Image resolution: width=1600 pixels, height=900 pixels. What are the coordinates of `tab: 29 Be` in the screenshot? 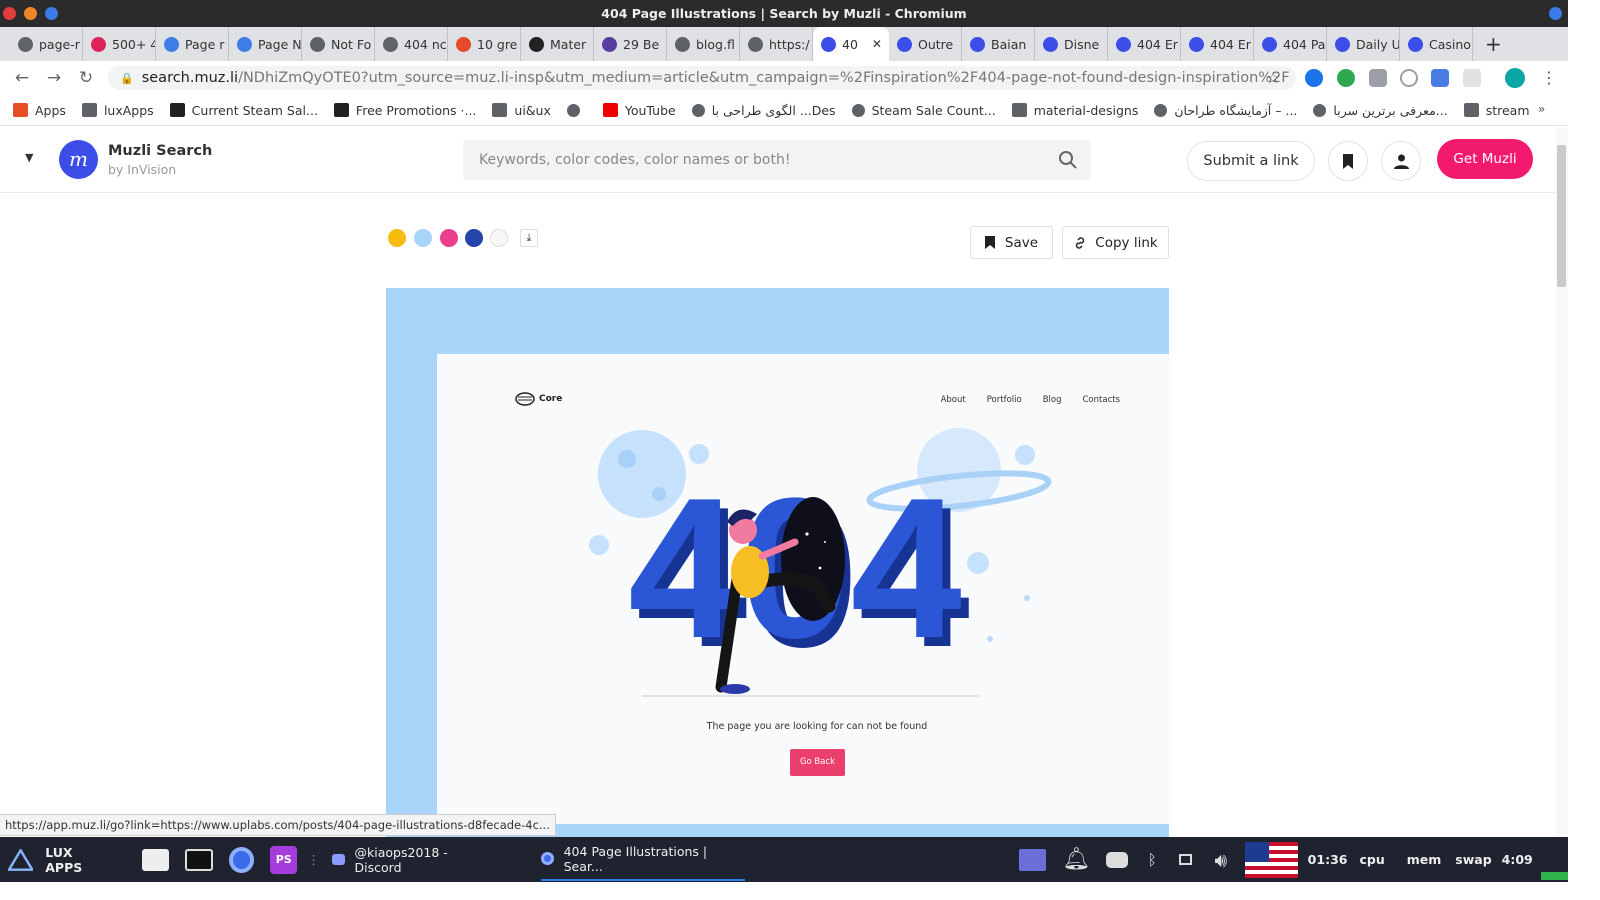 It's located at (630, 44).